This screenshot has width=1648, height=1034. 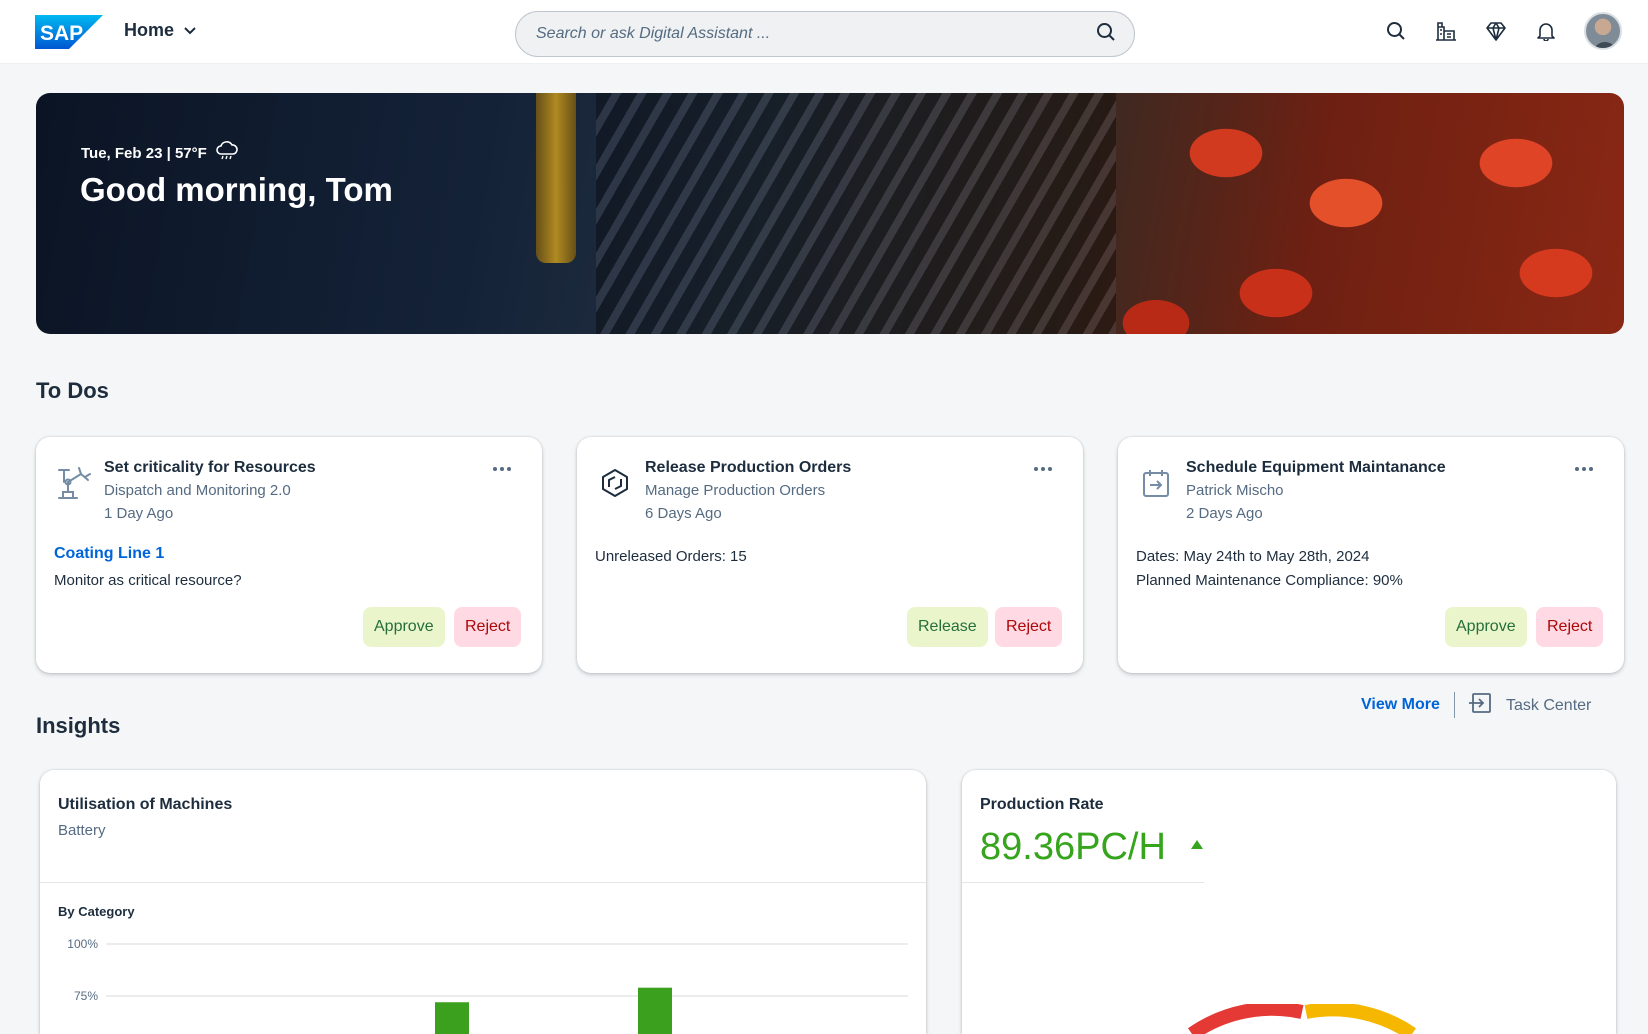 What do you see at coordinates (210, 468) in the screenshot?
I see `todo-title: Set criticality for Resources` at bounding box center [210, 468].